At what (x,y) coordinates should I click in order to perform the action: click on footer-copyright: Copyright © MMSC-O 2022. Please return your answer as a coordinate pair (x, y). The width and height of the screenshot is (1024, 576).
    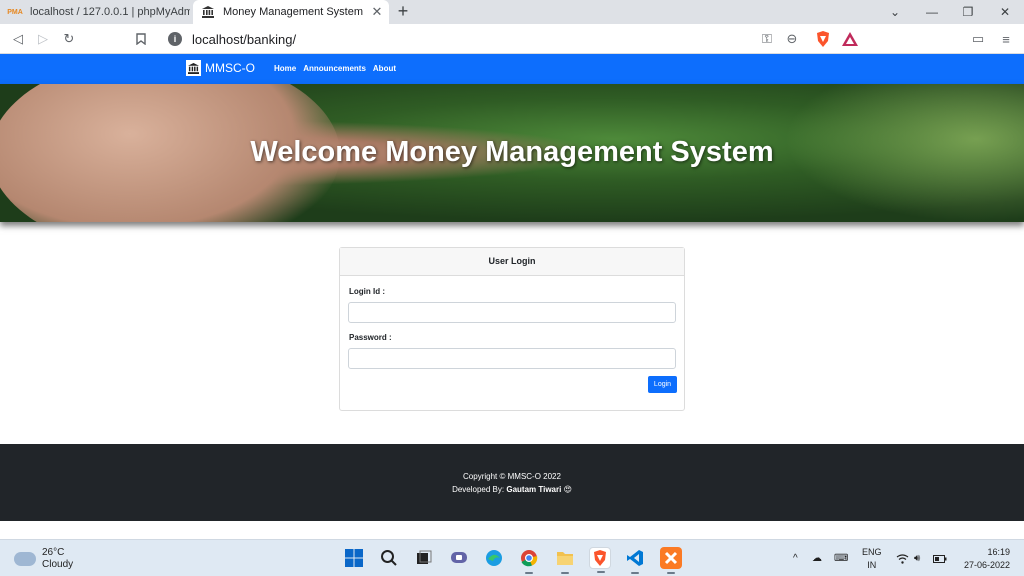
    Looking at the image, I should click on (512, 476).